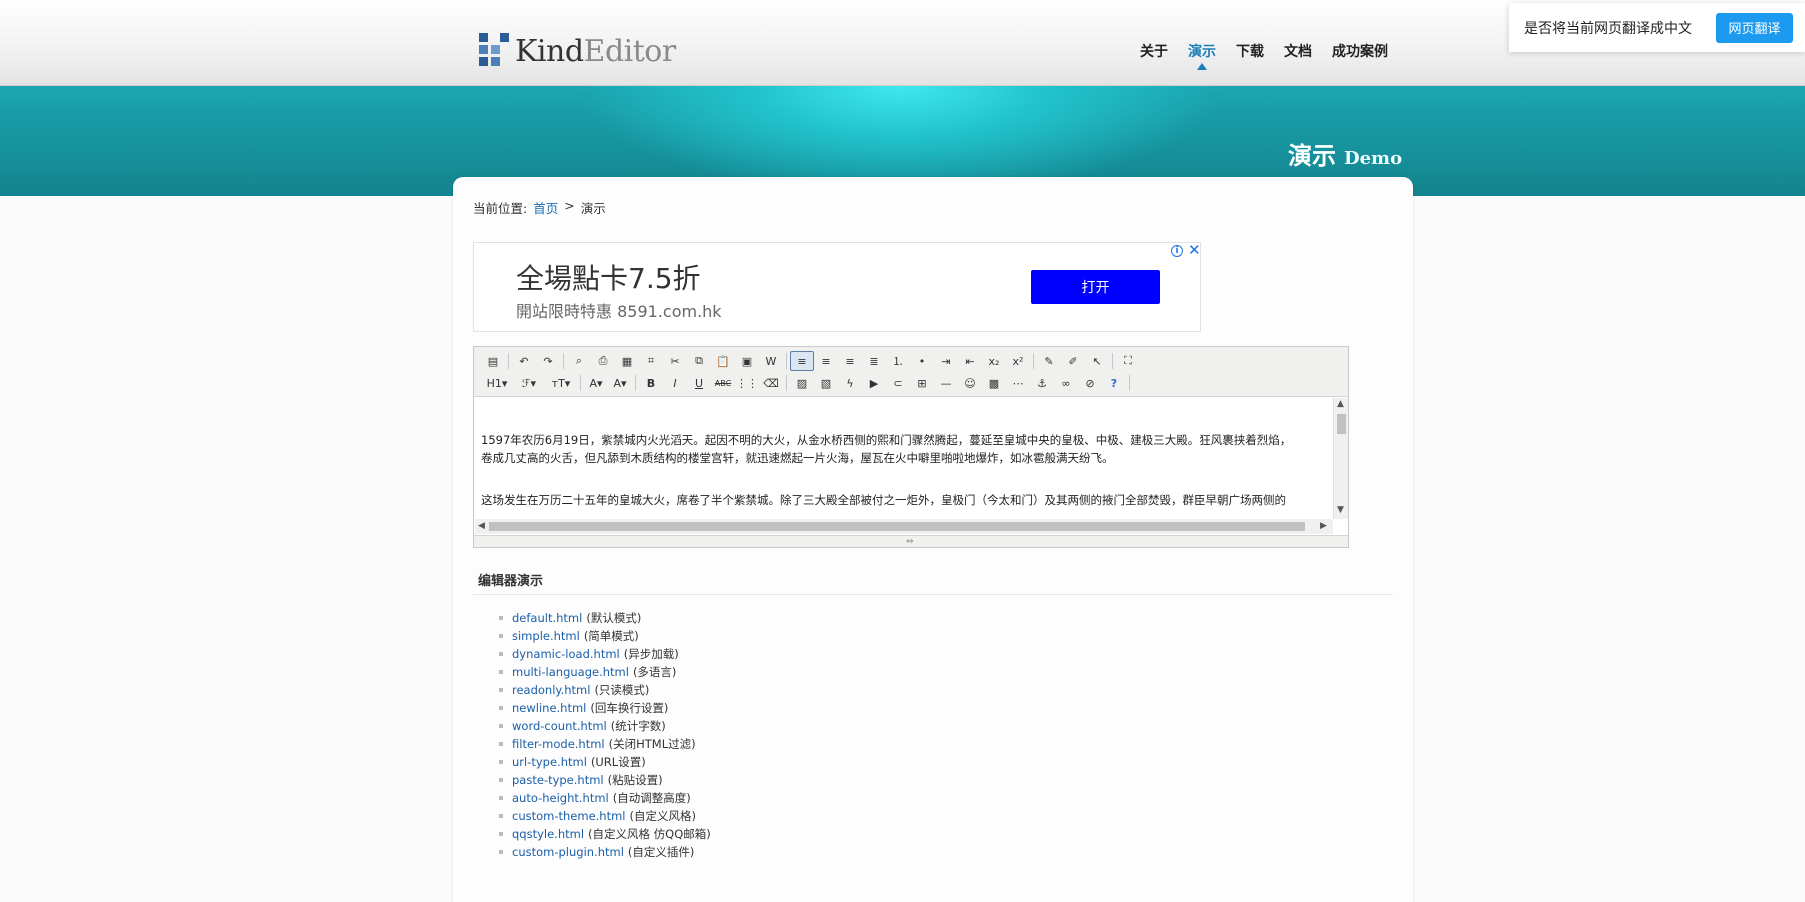  Describe the element at coordinates (1049, 361) in the screenshot. I see `clearhtml-icon: ✎` at that location.